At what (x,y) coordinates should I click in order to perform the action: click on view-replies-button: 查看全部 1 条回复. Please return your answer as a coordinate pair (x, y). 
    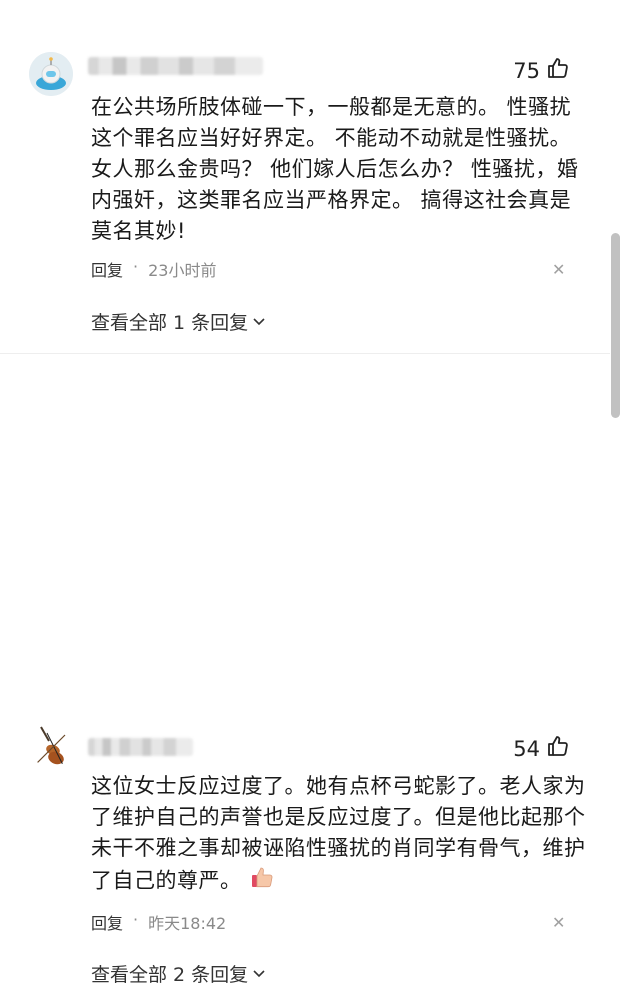
    Looking at the image, I should click on (178, 321).